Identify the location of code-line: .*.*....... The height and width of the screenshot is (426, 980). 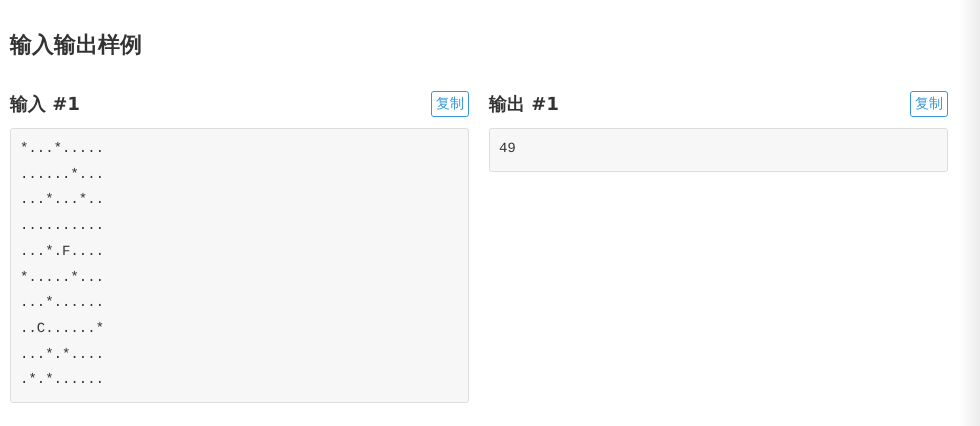
(63, 380).